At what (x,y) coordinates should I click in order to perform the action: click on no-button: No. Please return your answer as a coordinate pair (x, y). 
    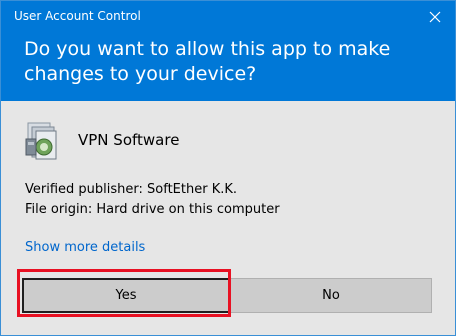
    Looking at the image, I should click on (331, 295).